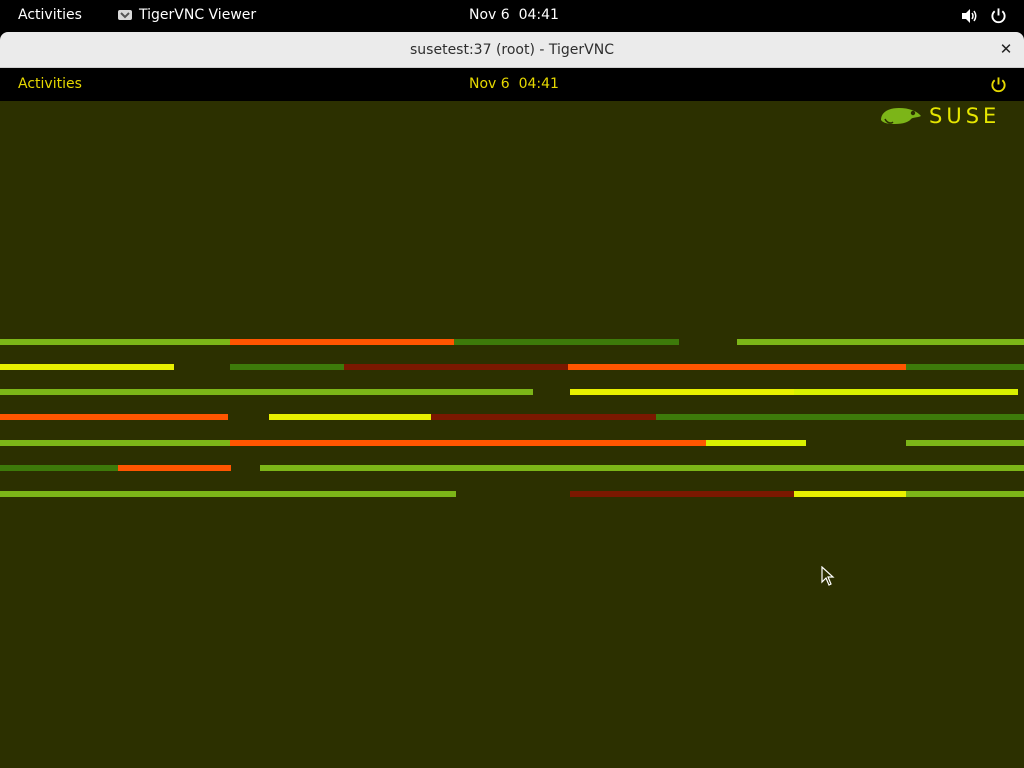 The width and height of the screenshot is (1024, 768). What do you see at coordinates (998, 15) in the screenshot?
I see `host-power-icon` at bounding box center [998, 15].